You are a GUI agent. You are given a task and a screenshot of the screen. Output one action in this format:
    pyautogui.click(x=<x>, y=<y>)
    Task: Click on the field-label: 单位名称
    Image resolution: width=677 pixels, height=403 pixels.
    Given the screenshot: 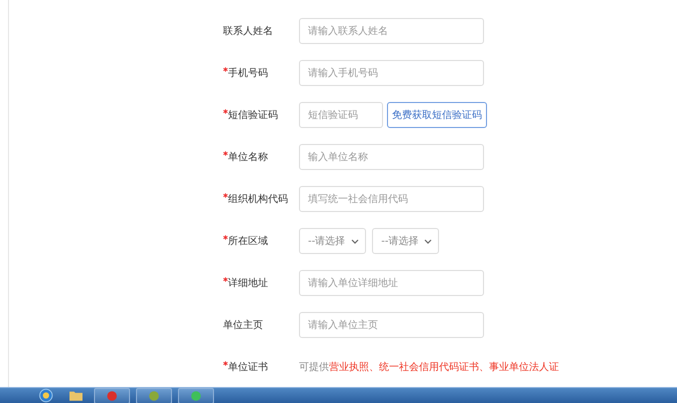 What is the action you would take?
    pyautogui.click(x=248, y=157)
    